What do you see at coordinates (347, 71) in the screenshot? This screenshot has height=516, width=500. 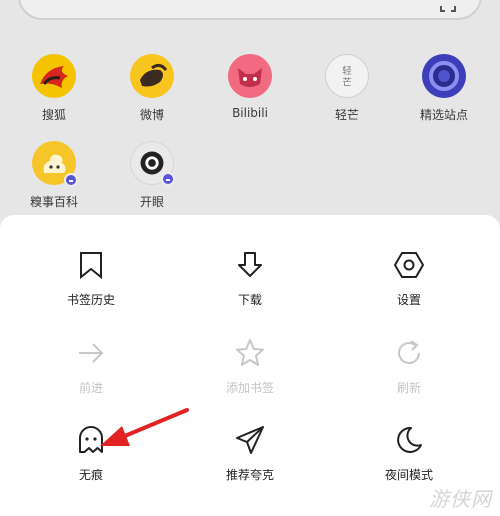 I see `svg-text: 轻` at bounding box center [347, 71].